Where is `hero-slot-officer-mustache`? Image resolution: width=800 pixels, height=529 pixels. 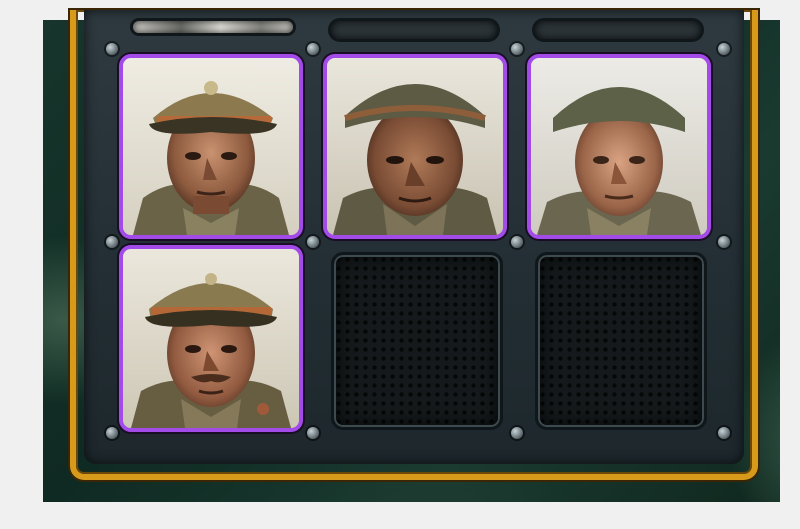 hero-slot-officer-mustache is located at coordinates (211, 338).